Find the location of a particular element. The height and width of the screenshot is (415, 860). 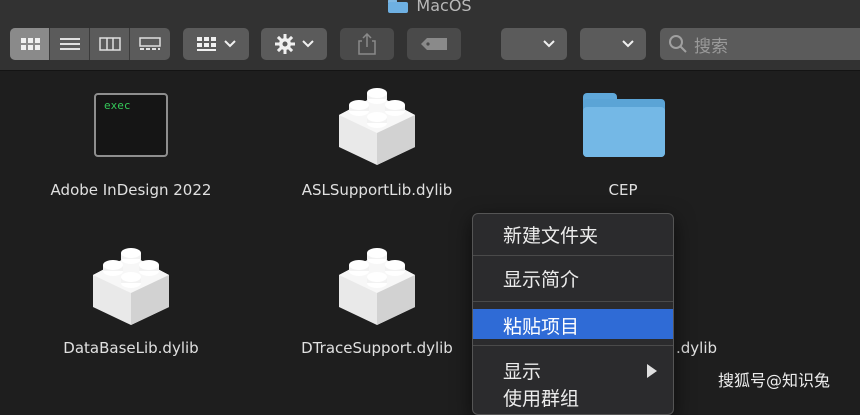

window-title: MacOS is located at coordinates (430, 7).